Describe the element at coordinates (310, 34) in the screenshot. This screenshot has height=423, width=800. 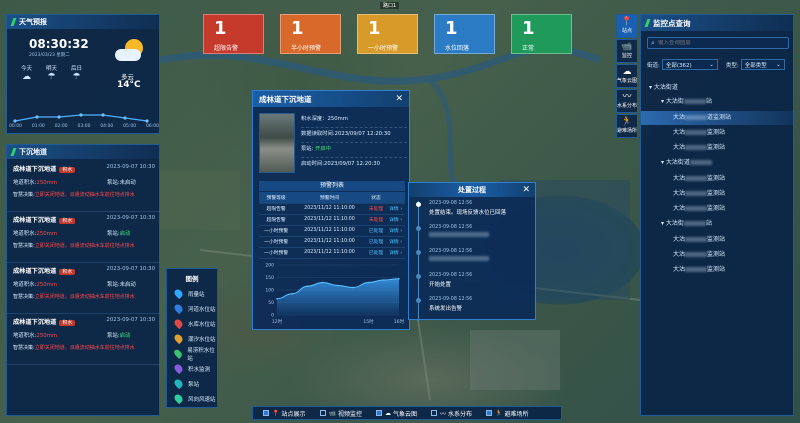
I see `alert-card: 1 半小时预警` at that location.